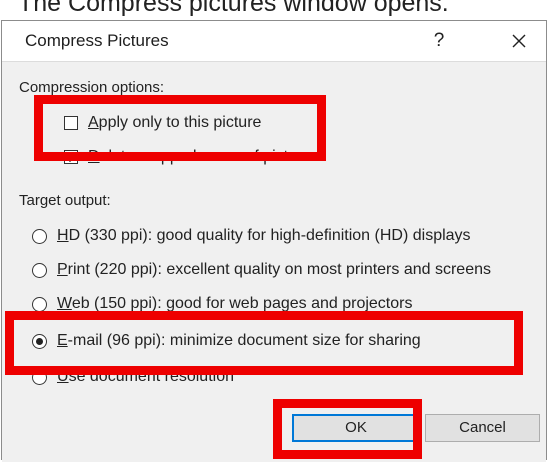 This screenshot has height=462, width=549. What do you see at coordinates (39, 236) in the screenshot?
I see `radio-hd` at bounding box center [39, 236].